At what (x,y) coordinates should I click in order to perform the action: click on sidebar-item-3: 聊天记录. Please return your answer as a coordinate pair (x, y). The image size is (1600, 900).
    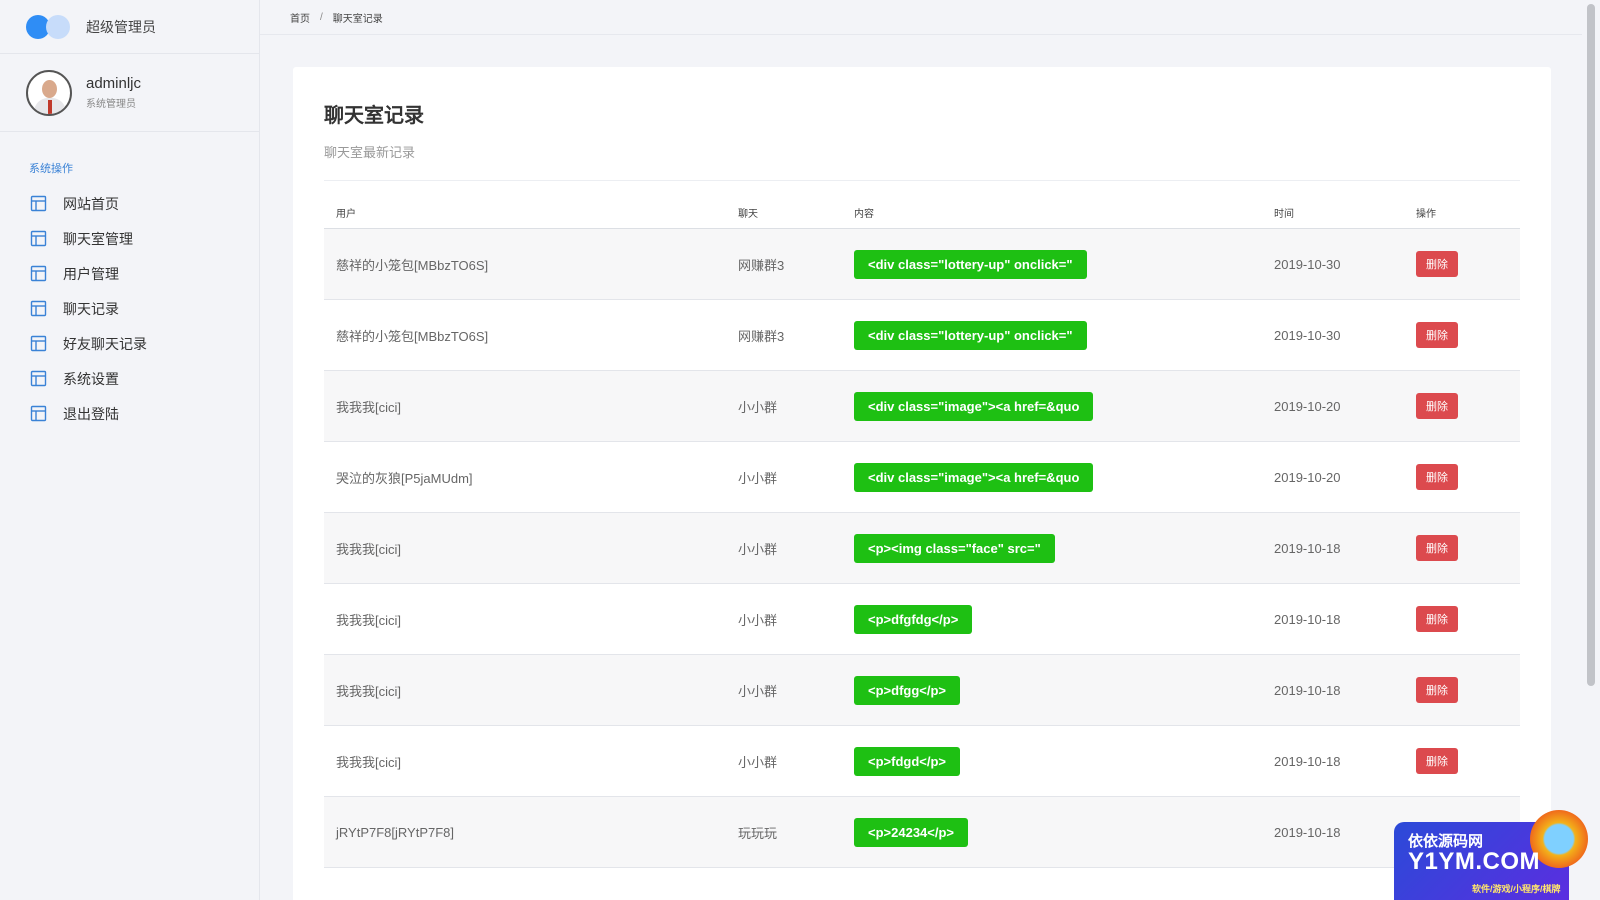
    Looking at the image, I should click on (129, 308).